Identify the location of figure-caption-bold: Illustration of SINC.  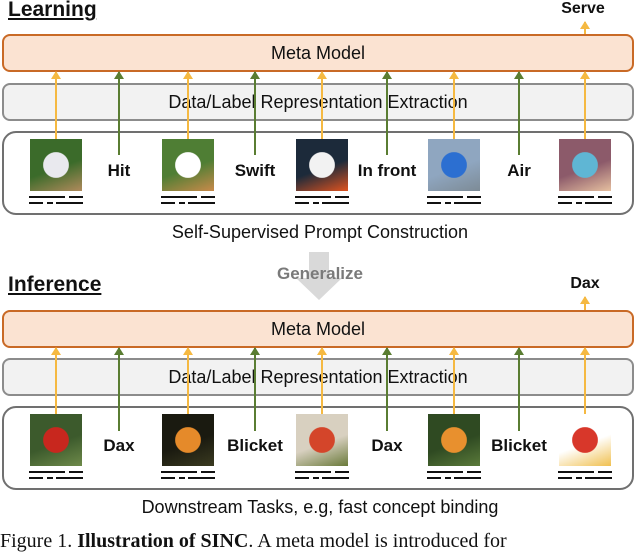
(163, 541).